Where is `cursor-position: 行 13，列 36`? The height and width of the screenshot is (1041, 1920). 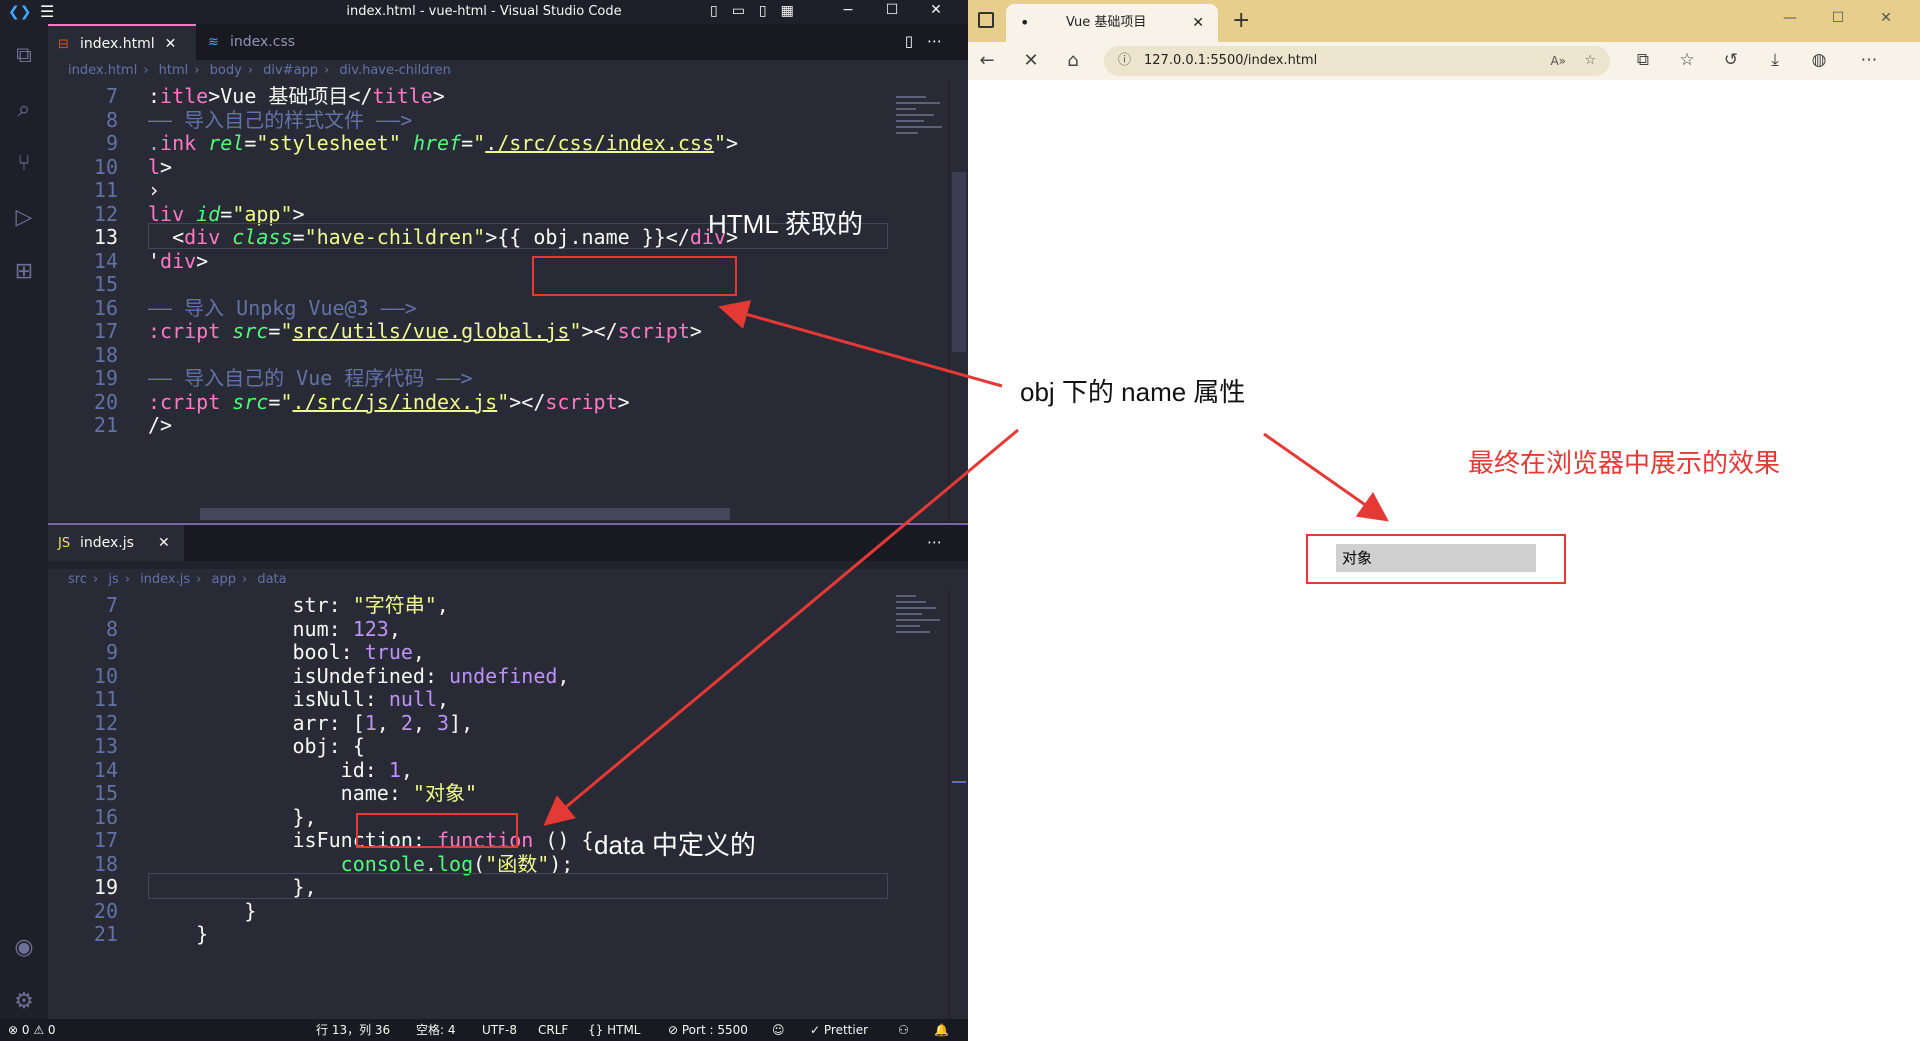 cursor-position: 行 13，列 36 is located at coordinates (353, 1030).